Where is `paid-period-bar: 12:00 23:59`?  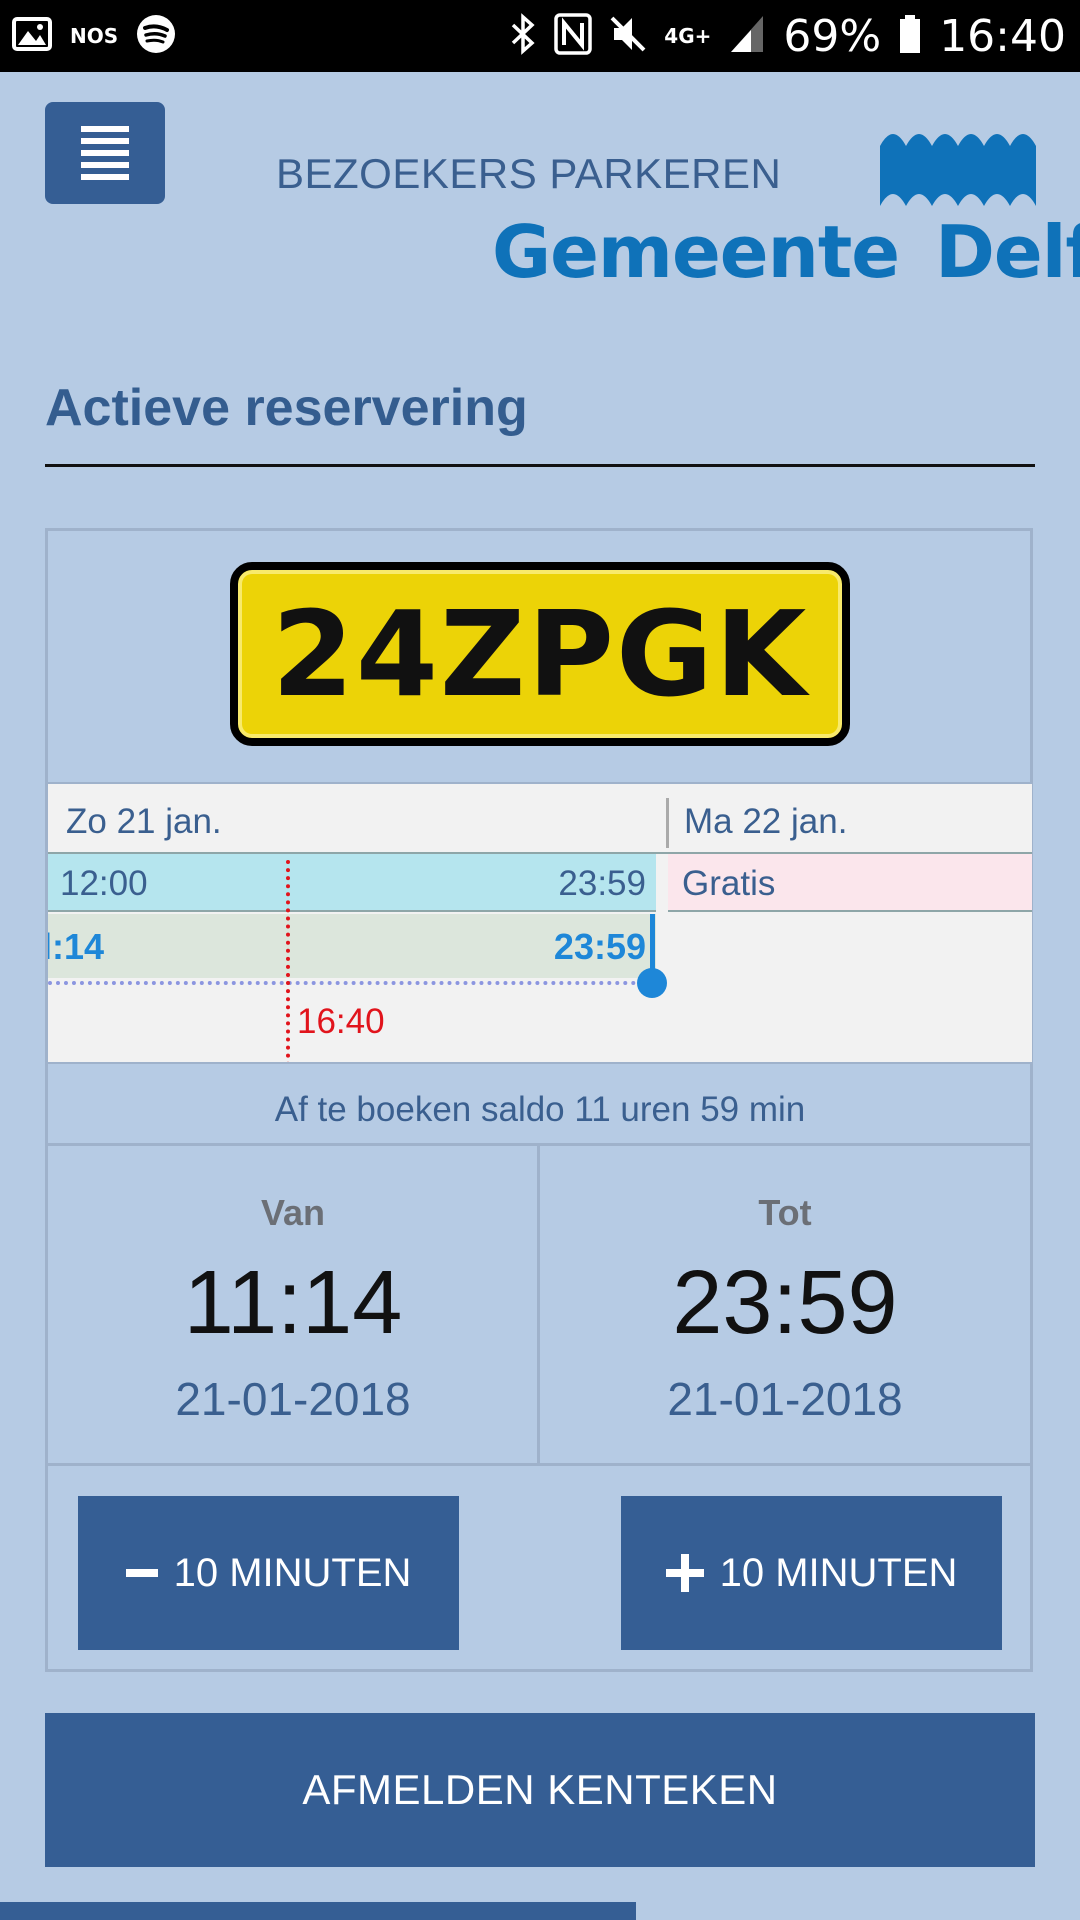
paid-period-bar: 12:00 23:59 is located at coordinates (352, 883).